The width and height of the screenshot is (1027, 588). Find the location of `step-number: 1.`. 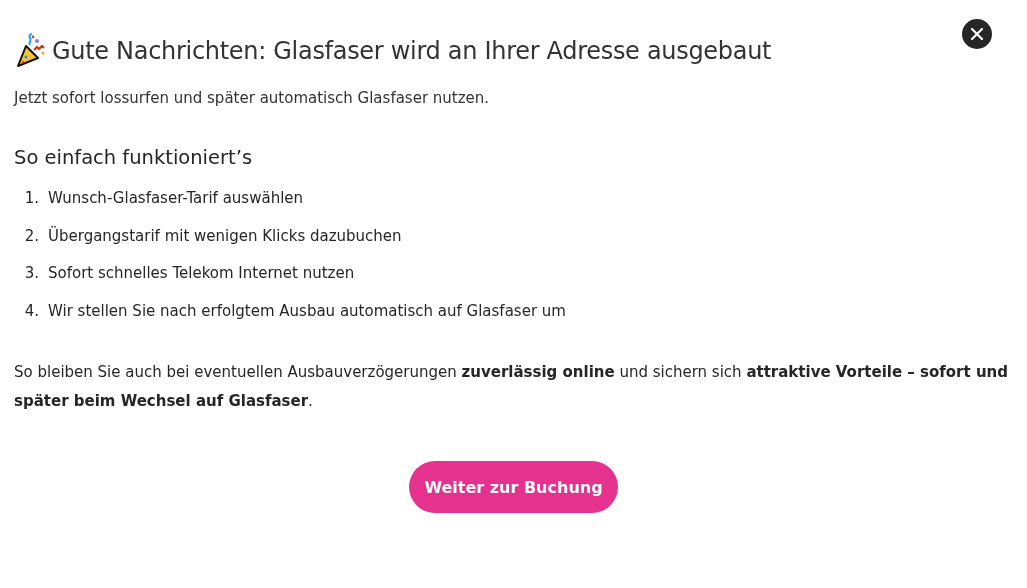

step-number: 1. is located at coordinates (31, 198).